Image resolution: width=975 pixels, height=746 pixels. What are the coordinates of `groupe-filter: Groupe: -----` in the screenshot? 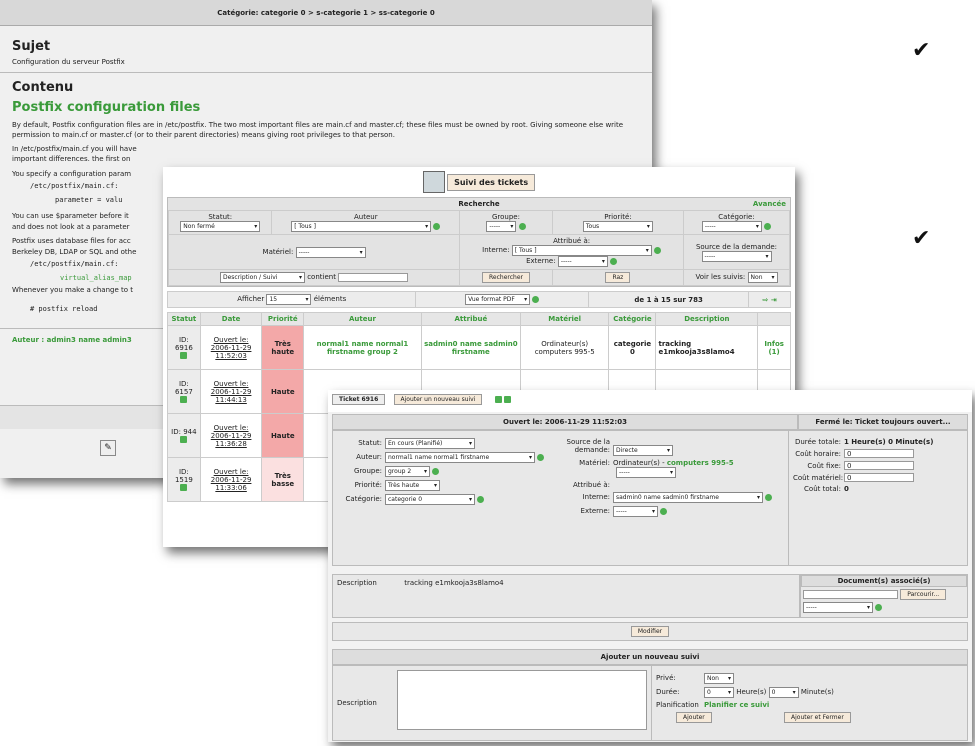 It's located at (506, 222).